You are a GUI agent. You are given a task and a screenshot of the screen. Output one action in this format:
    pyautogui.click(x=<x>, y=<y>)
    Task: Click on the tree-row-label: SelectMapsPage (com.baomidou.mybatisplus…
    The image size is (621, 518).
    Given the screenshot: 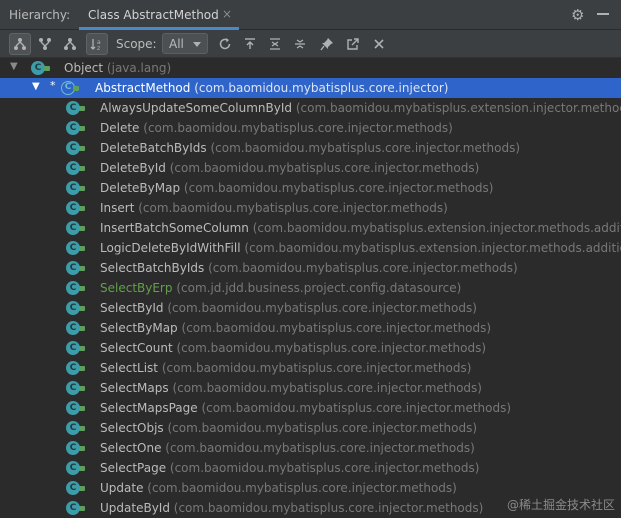 What is the action you would take?
    pyautogui.click(x=306, y=408)
    